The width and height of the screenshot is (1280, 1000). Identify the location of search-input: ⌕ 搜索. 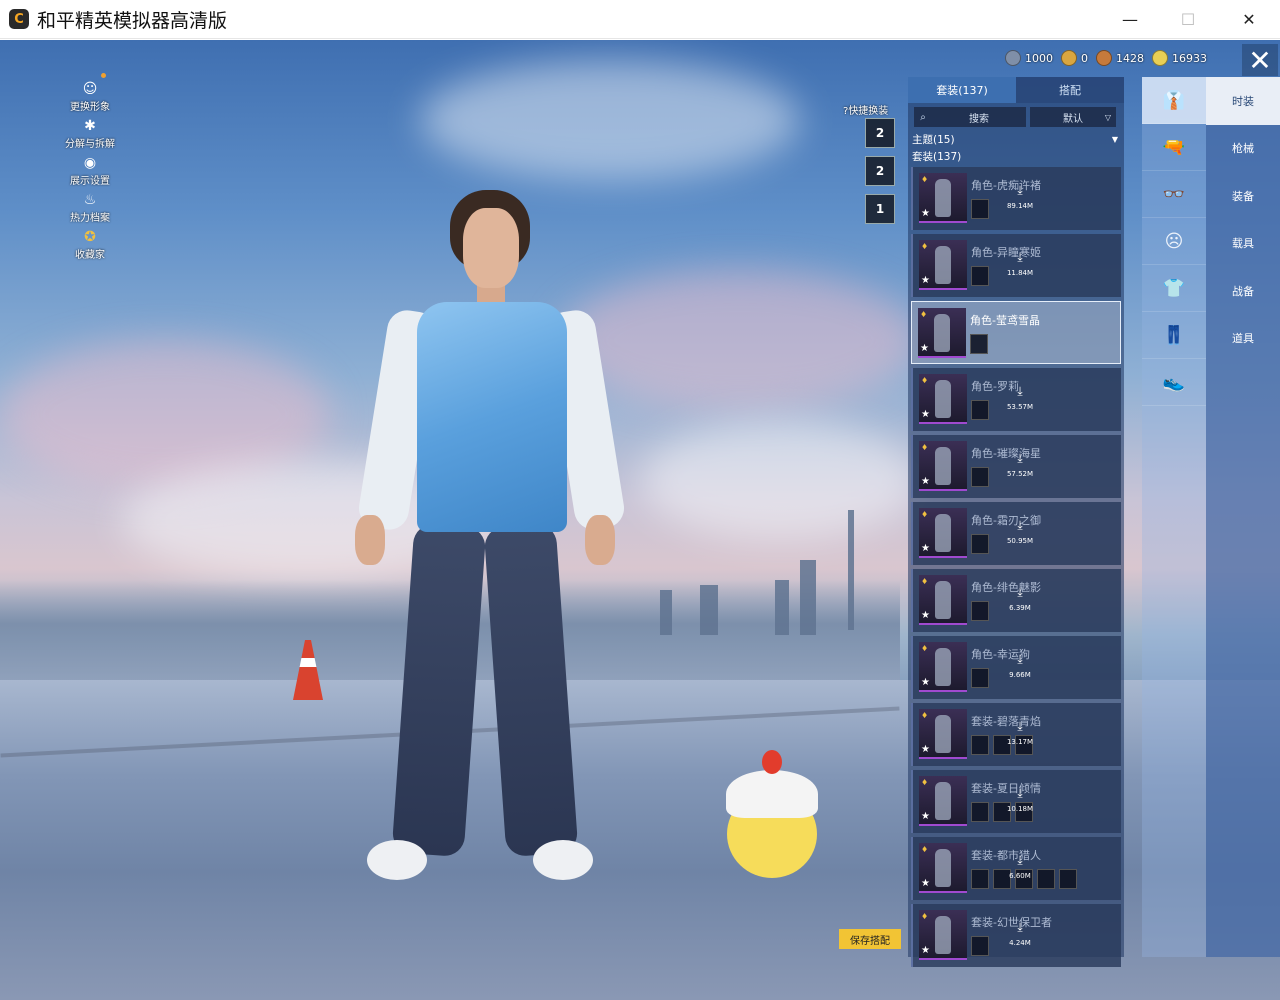
(970, 117).